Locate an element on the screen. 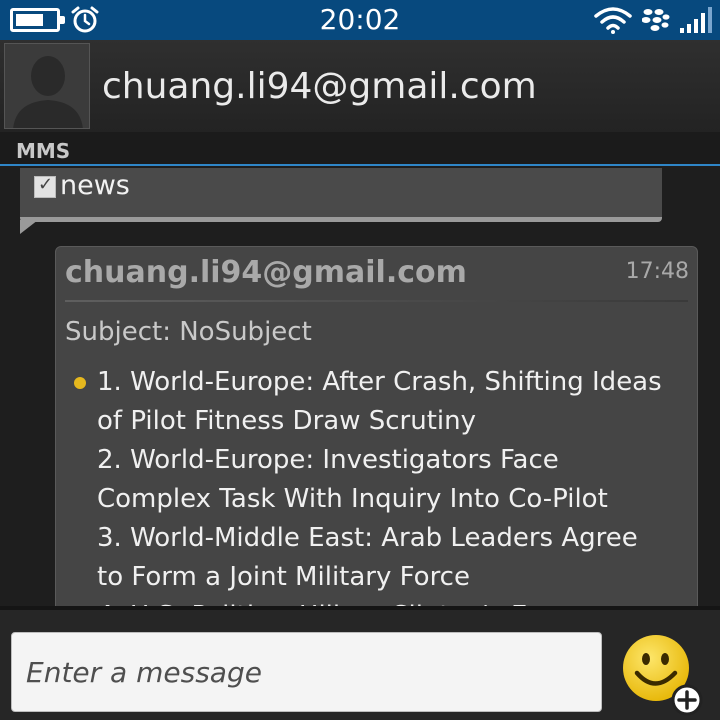  message-line: Complex Task With Inquiry Into Co-Pilot is located at coordinates (352, 499).